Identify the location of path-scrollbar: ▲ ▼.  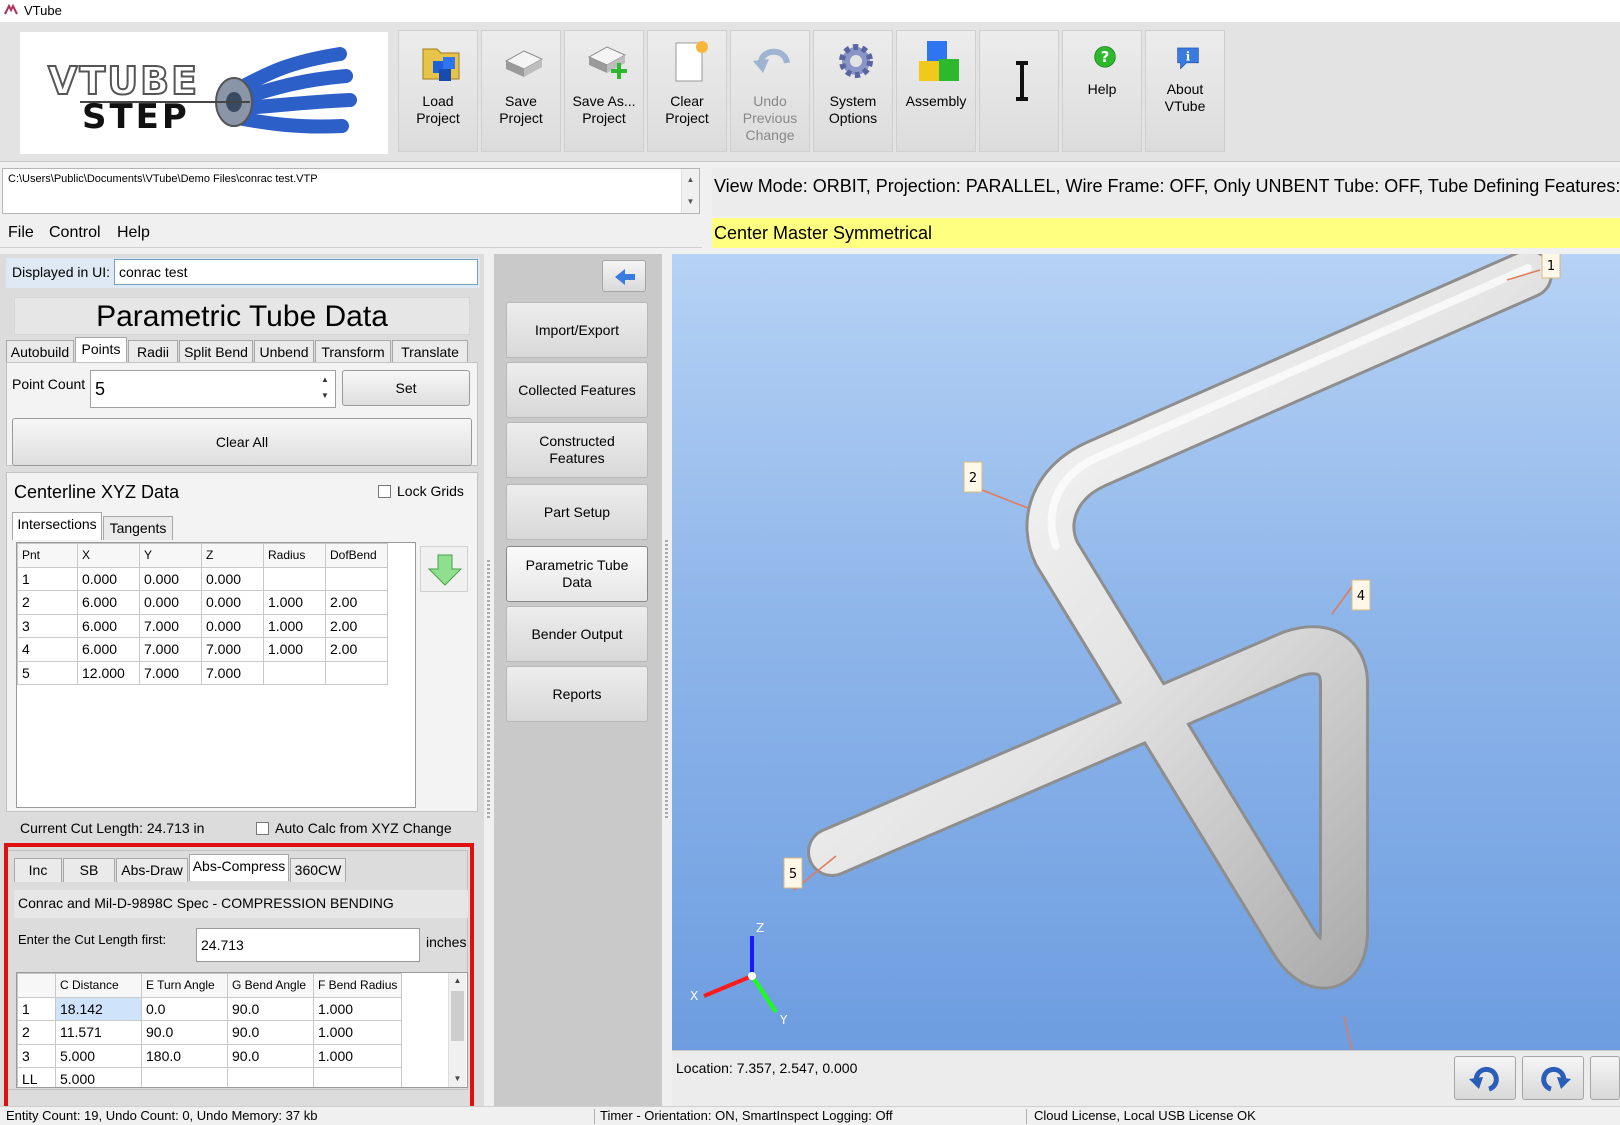
(690, 191).